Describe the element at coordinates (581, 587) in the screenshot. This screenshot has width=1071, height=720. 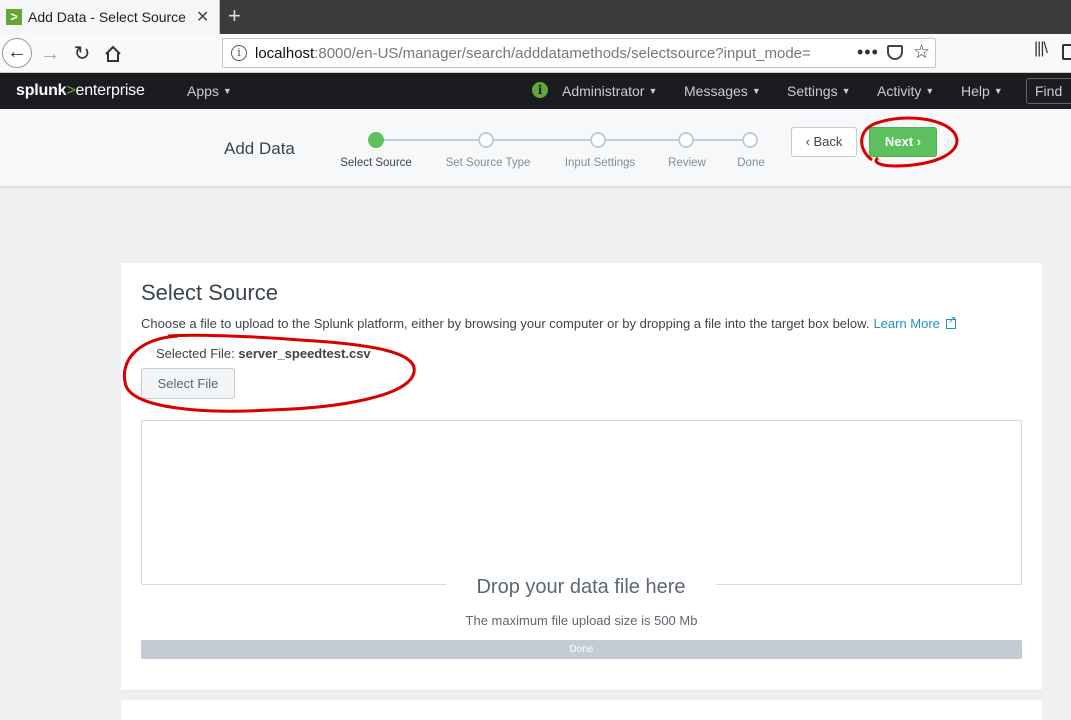
I see `drop-zone-title: Drop your data file here` at that location.